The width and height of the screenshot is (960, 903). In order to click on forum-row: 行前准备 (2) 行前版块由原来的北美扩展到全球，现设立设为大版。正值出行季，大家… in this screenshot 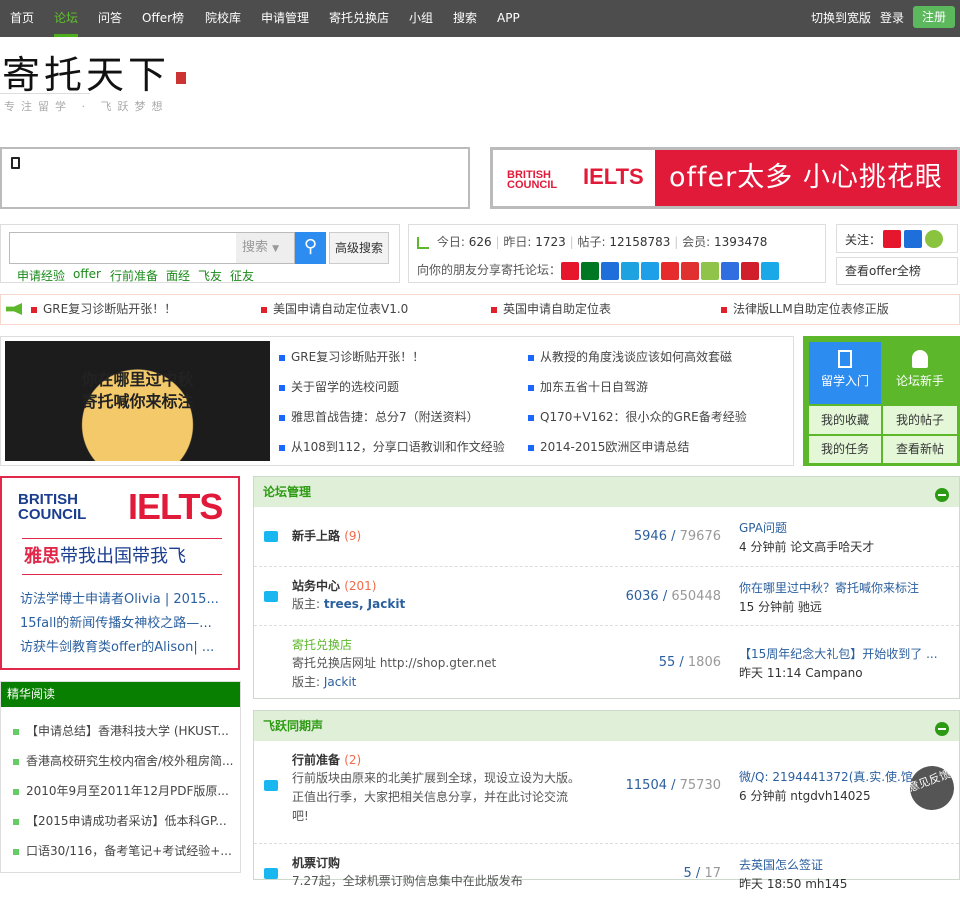, I will do `click(606, 792)`.